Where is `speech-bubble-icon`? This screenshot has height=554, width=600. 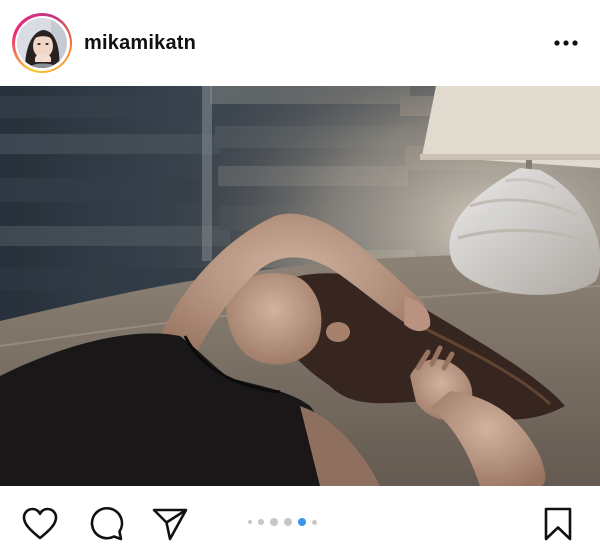
speech-bubble-icon is located at coordinates (107, 523).